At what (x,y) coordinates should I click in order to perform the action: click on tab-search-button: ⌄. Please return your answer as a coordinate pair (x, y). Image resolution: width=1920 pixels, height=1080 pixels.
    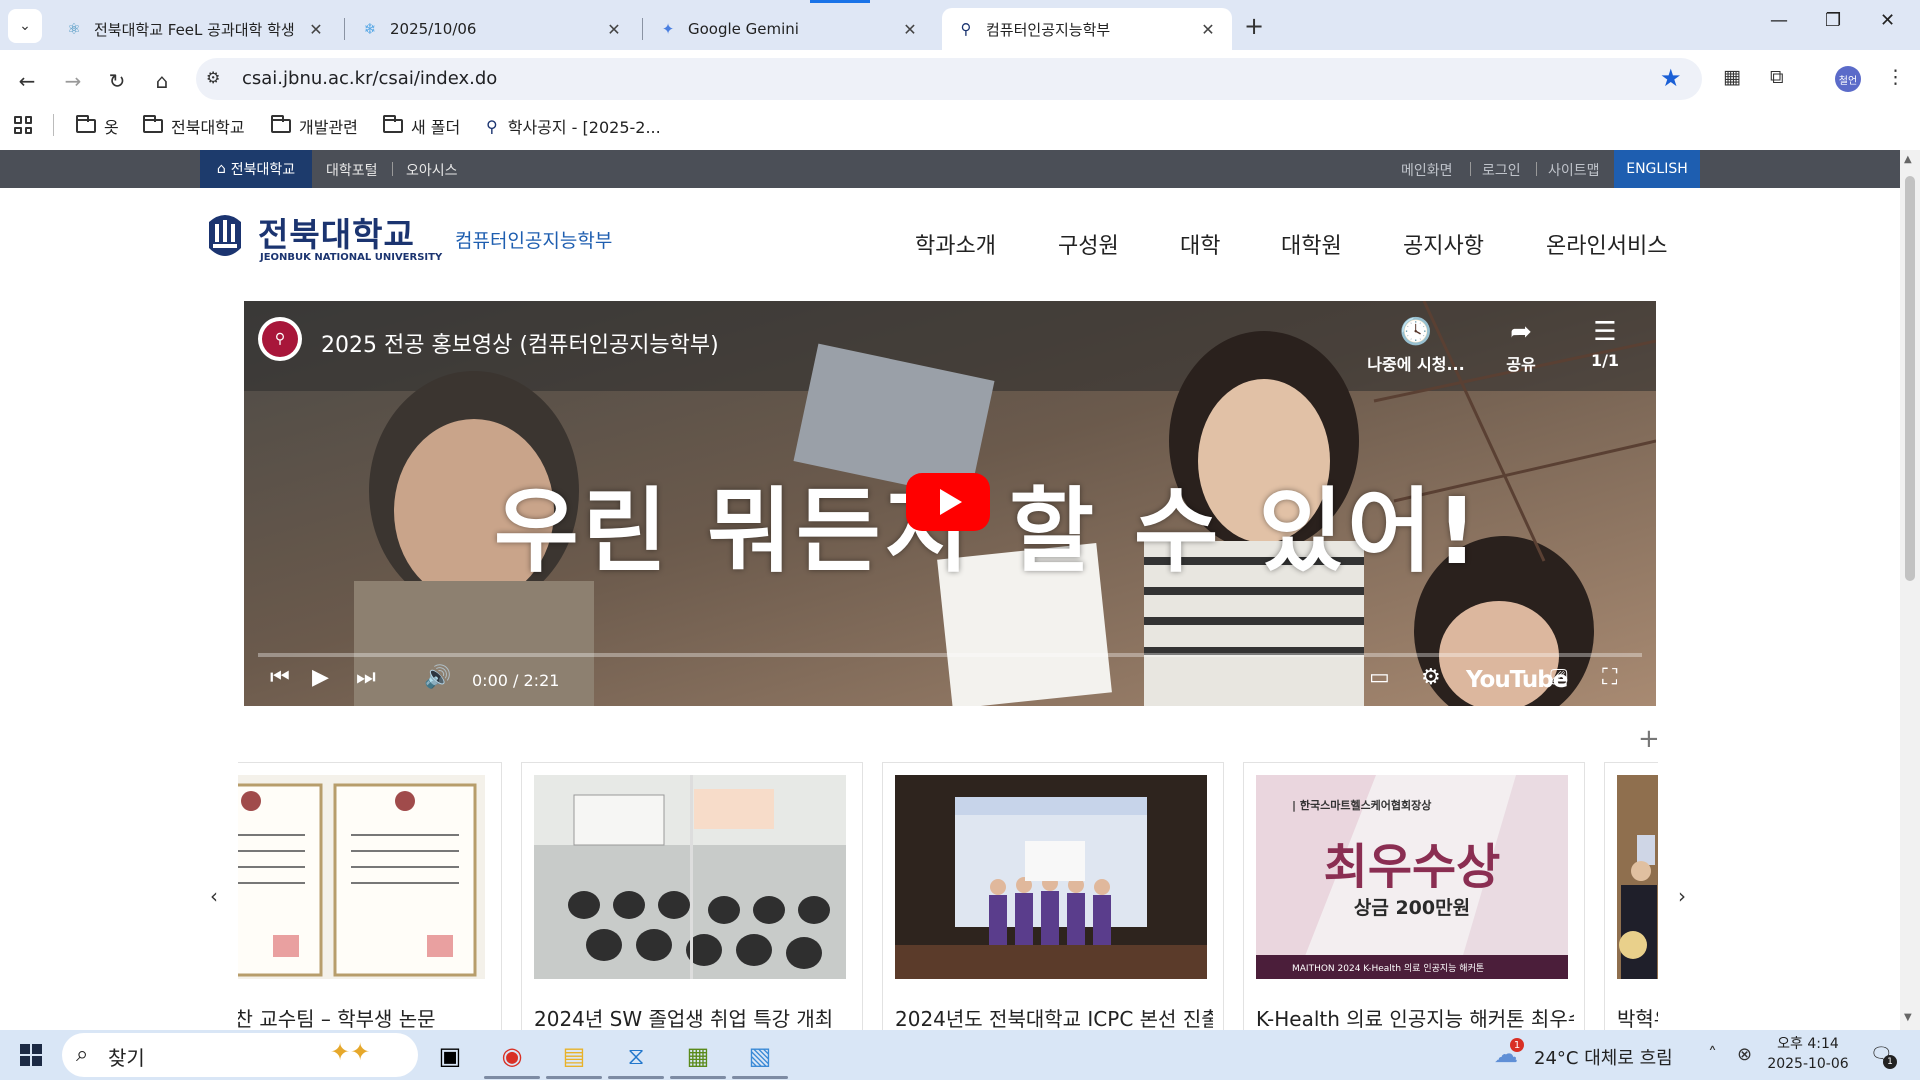
    Looking at the image, I should click on (25, 26).